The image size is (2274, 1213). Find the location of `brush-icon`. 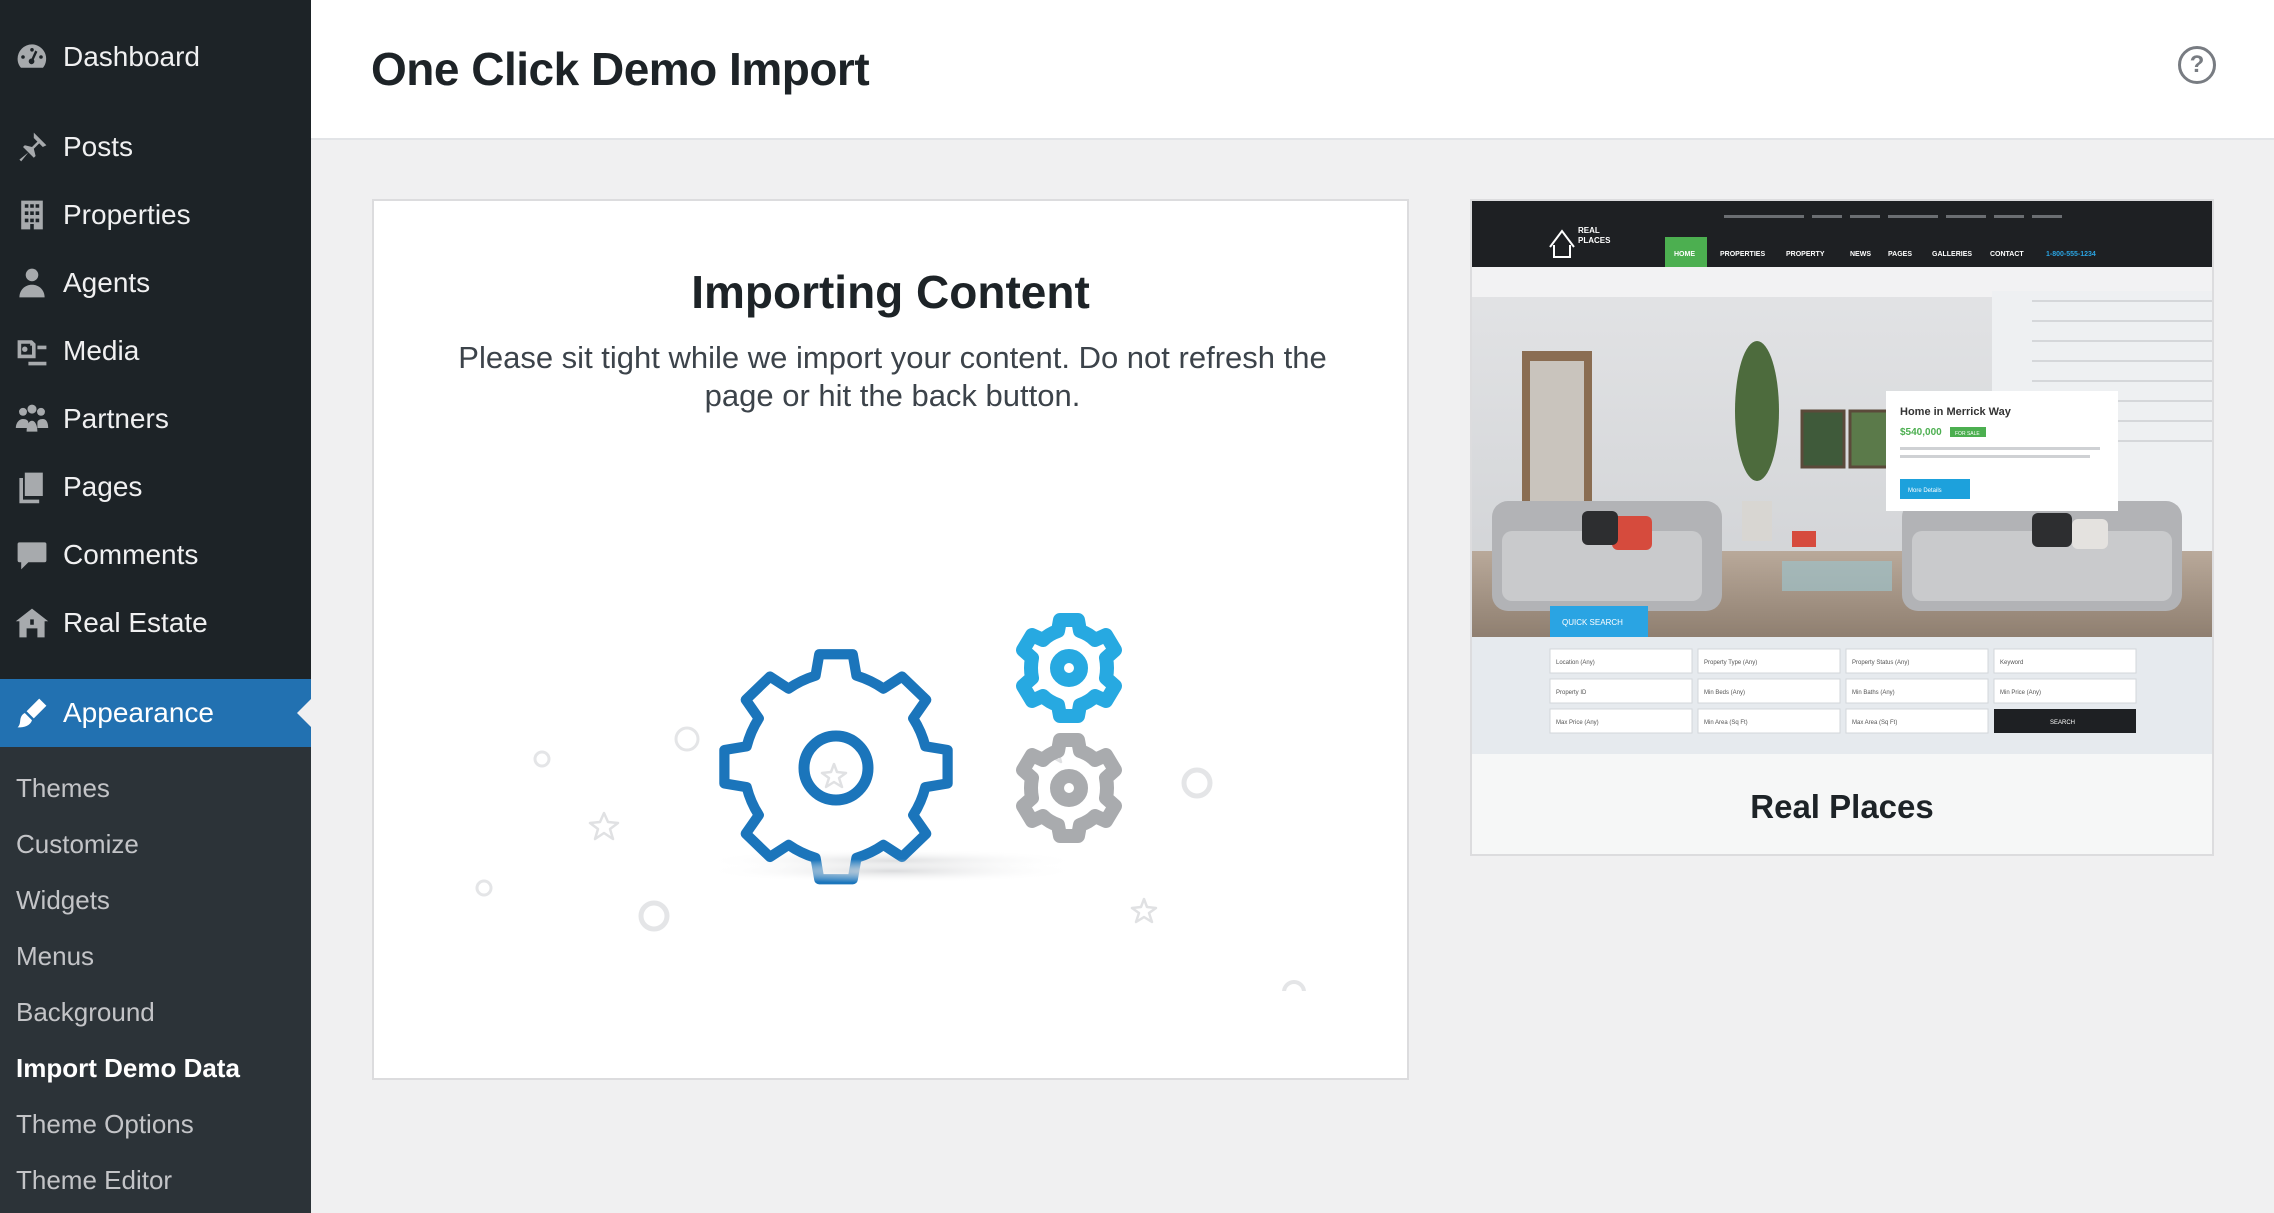

brush-icon is located at coordinates (31, 713).